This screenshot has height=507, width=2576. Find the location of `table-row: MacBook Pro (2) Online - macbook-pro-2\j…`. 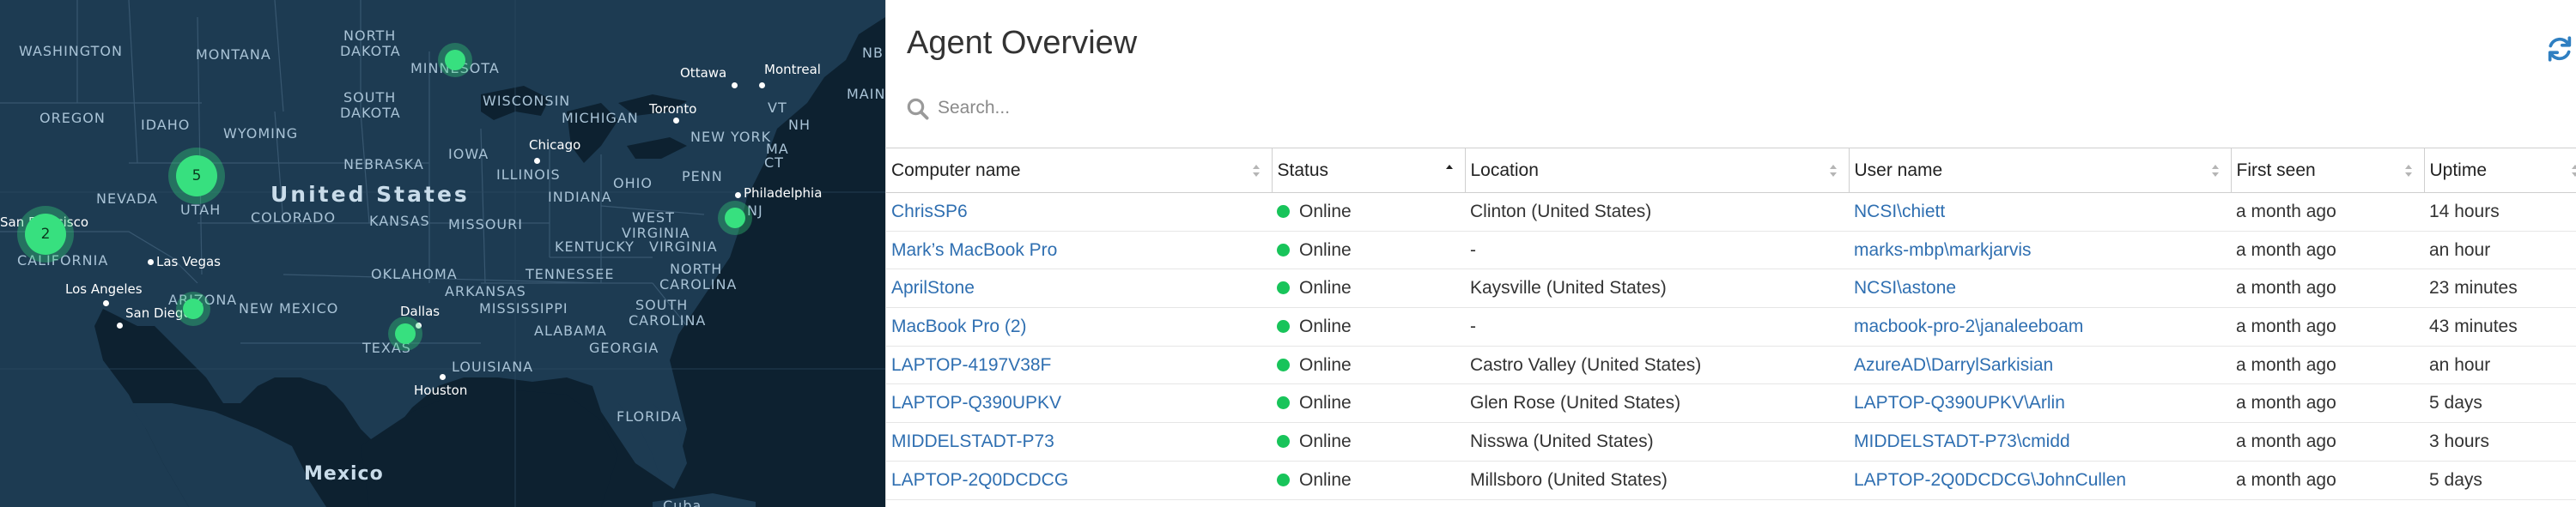

table-row: MacBook Pro (2) Online - macbook-pro-2\j… is located at coordinates (1731, 327).